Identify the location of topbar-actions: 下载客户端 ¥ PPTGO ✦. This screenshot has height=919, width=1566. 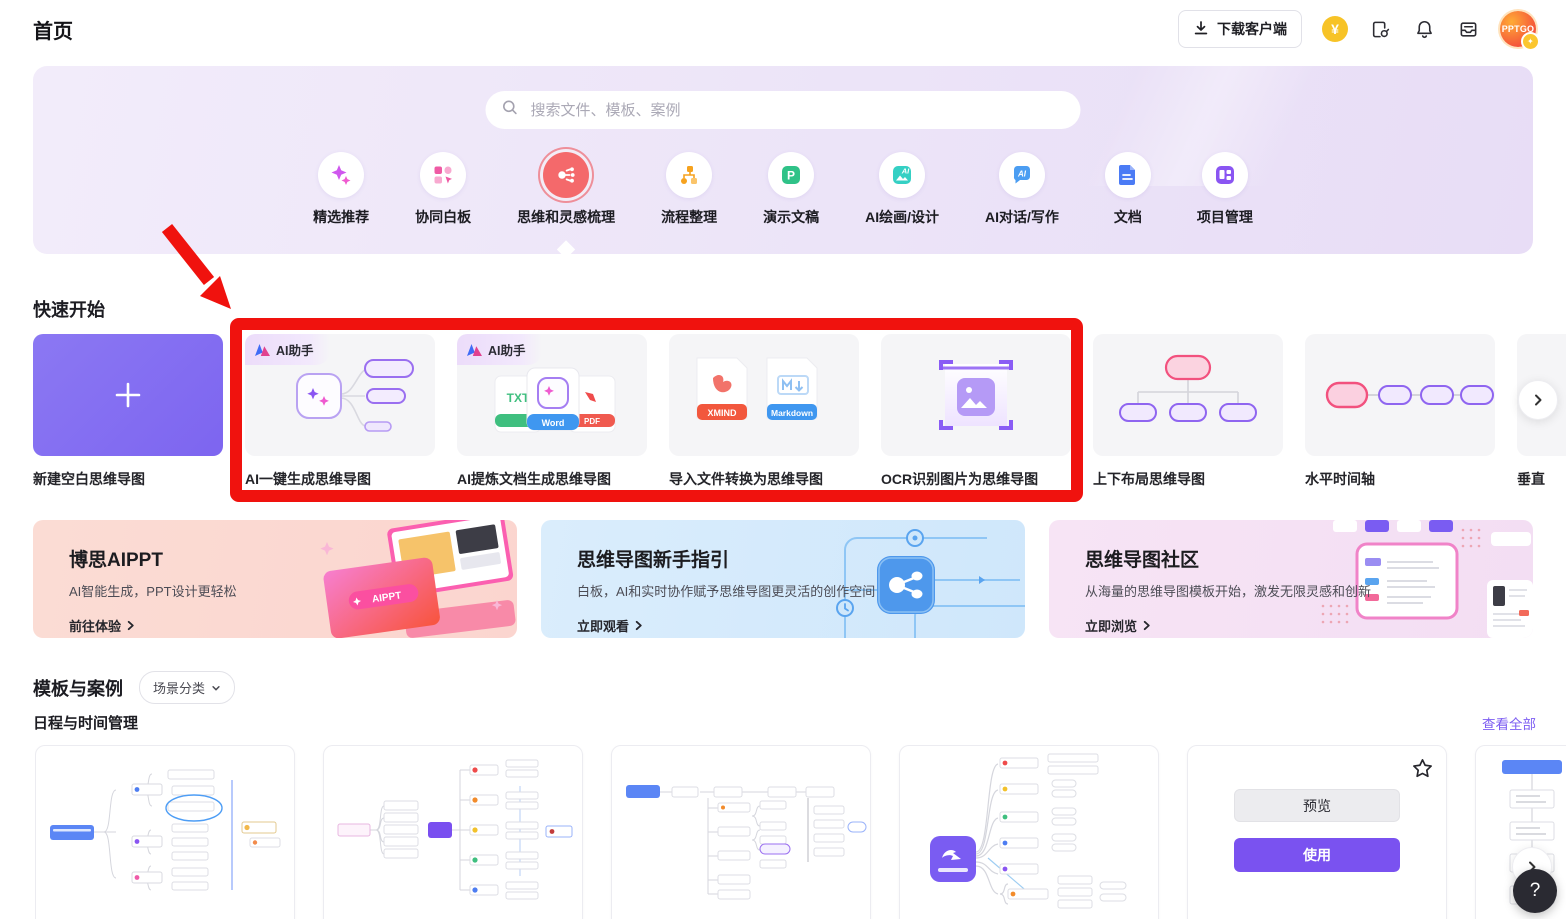
(1359, 30).